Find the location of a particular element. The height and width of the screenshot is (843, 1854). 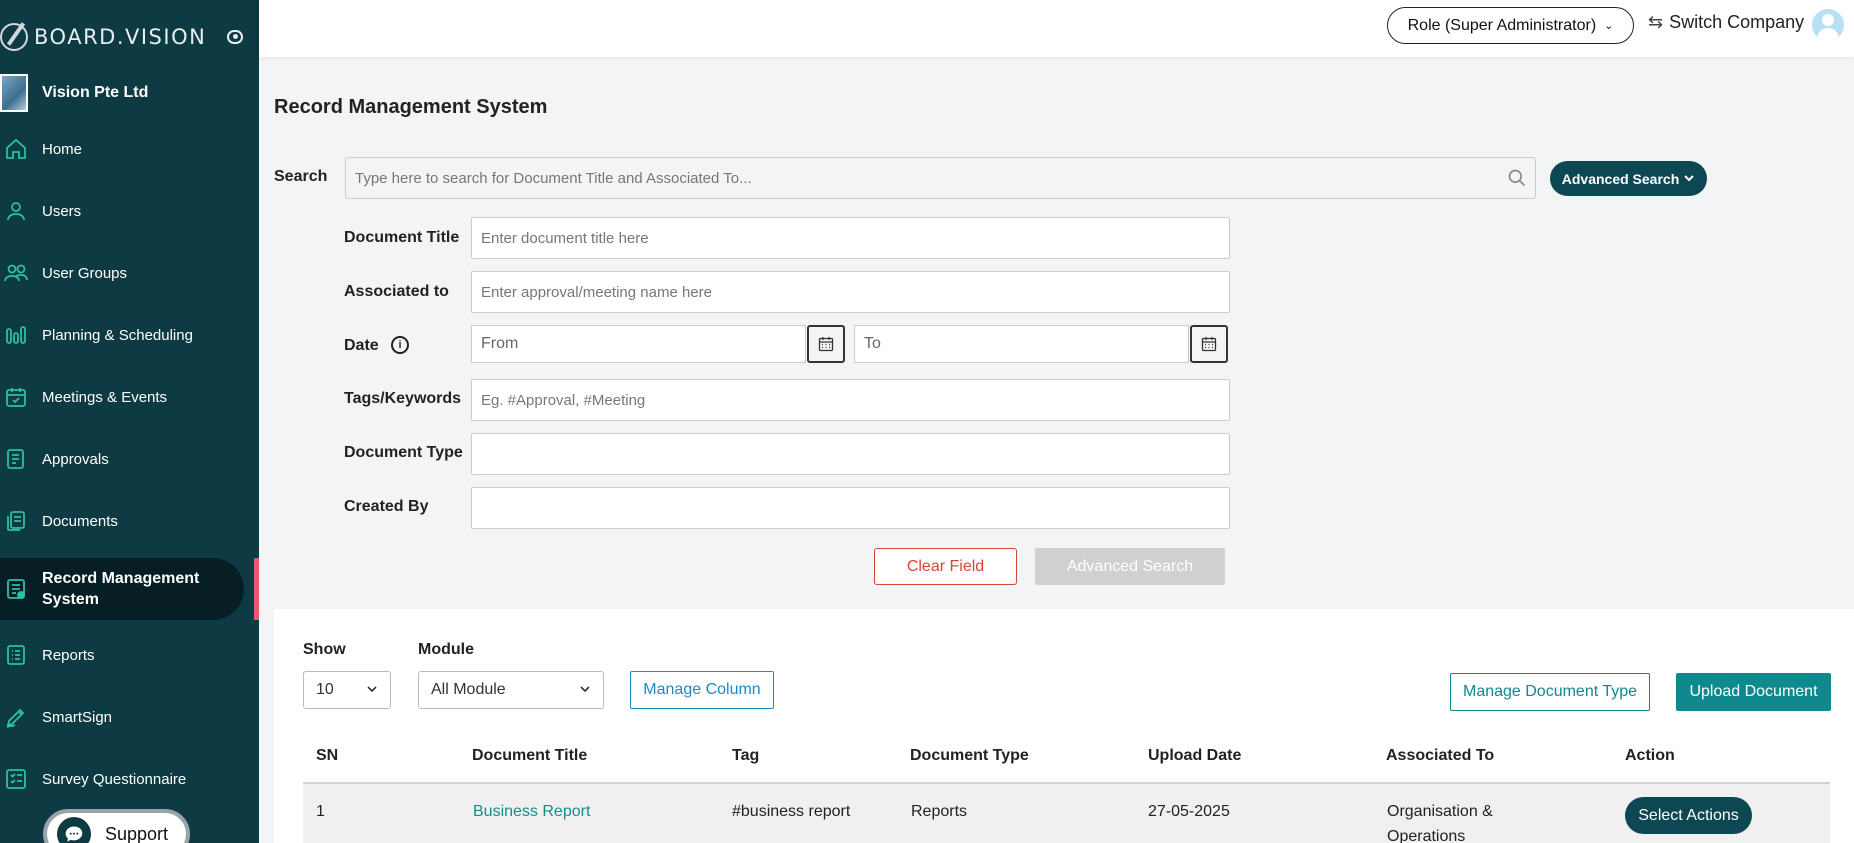

module-label: Module is located at coordinates (446, 649).